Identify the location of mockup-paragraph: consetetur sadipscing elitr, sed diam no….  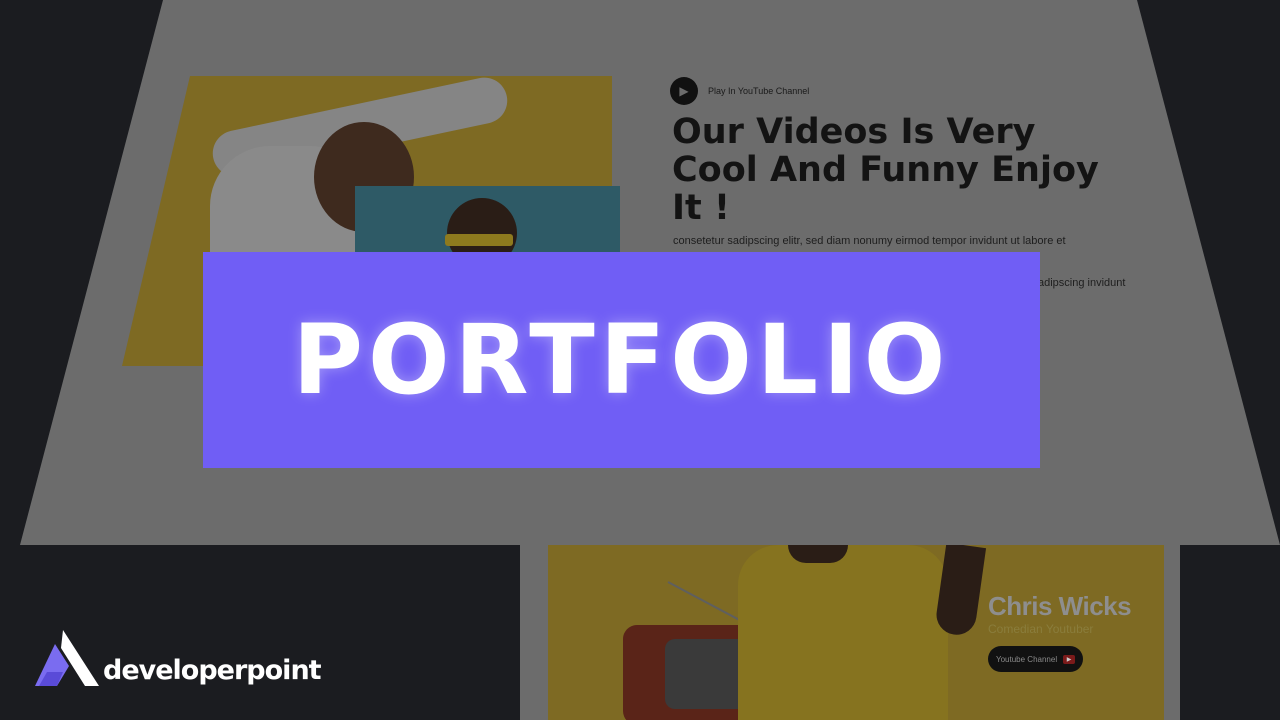
(869, 241).